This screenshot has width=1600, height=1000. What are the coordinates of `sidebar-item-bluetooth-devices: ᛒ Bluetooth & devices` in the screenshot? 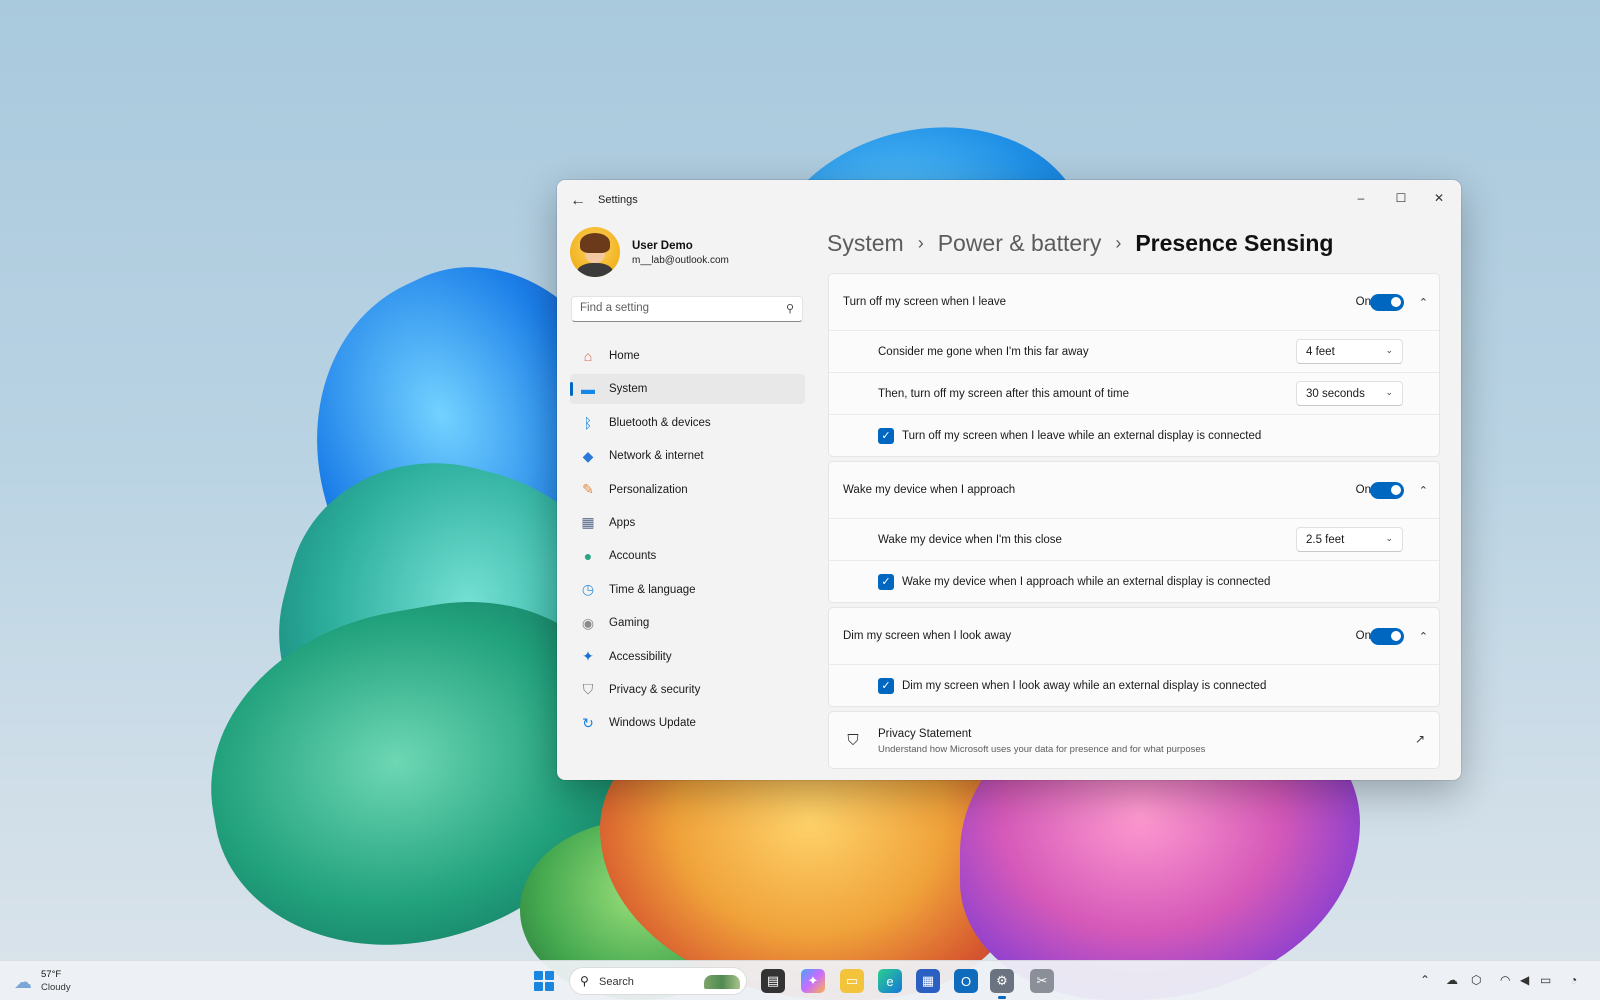 It's located at (687, 423).